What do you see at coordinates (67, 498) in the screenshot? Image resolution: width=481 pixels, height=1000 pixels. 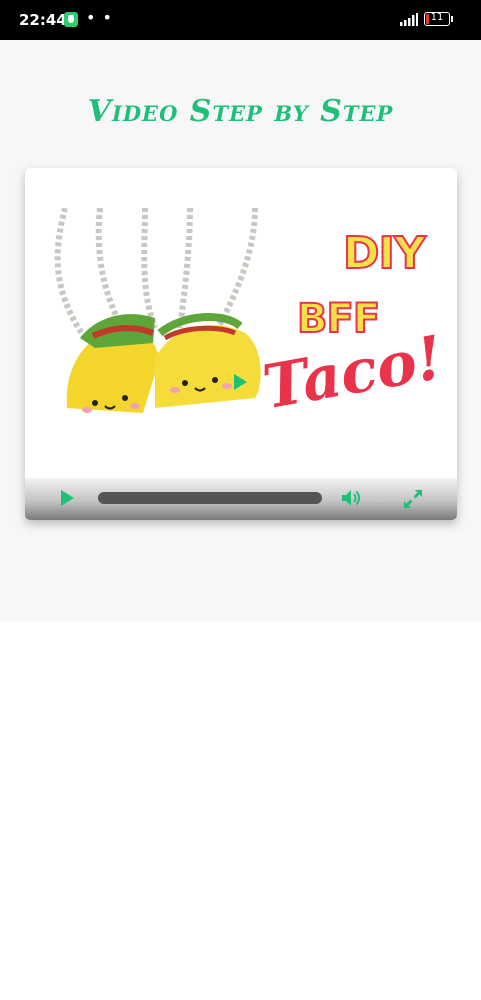 I see `play-icon` at bounding box center [67, 498].